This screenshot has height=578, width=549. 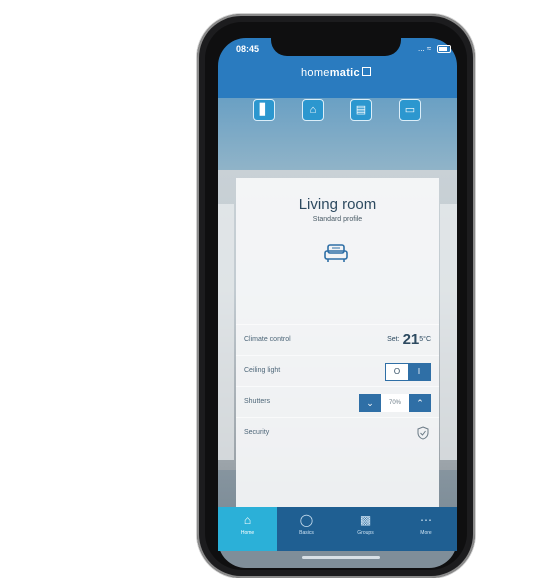 I want to click on light-off-button: O, so click(x=397, y=372).